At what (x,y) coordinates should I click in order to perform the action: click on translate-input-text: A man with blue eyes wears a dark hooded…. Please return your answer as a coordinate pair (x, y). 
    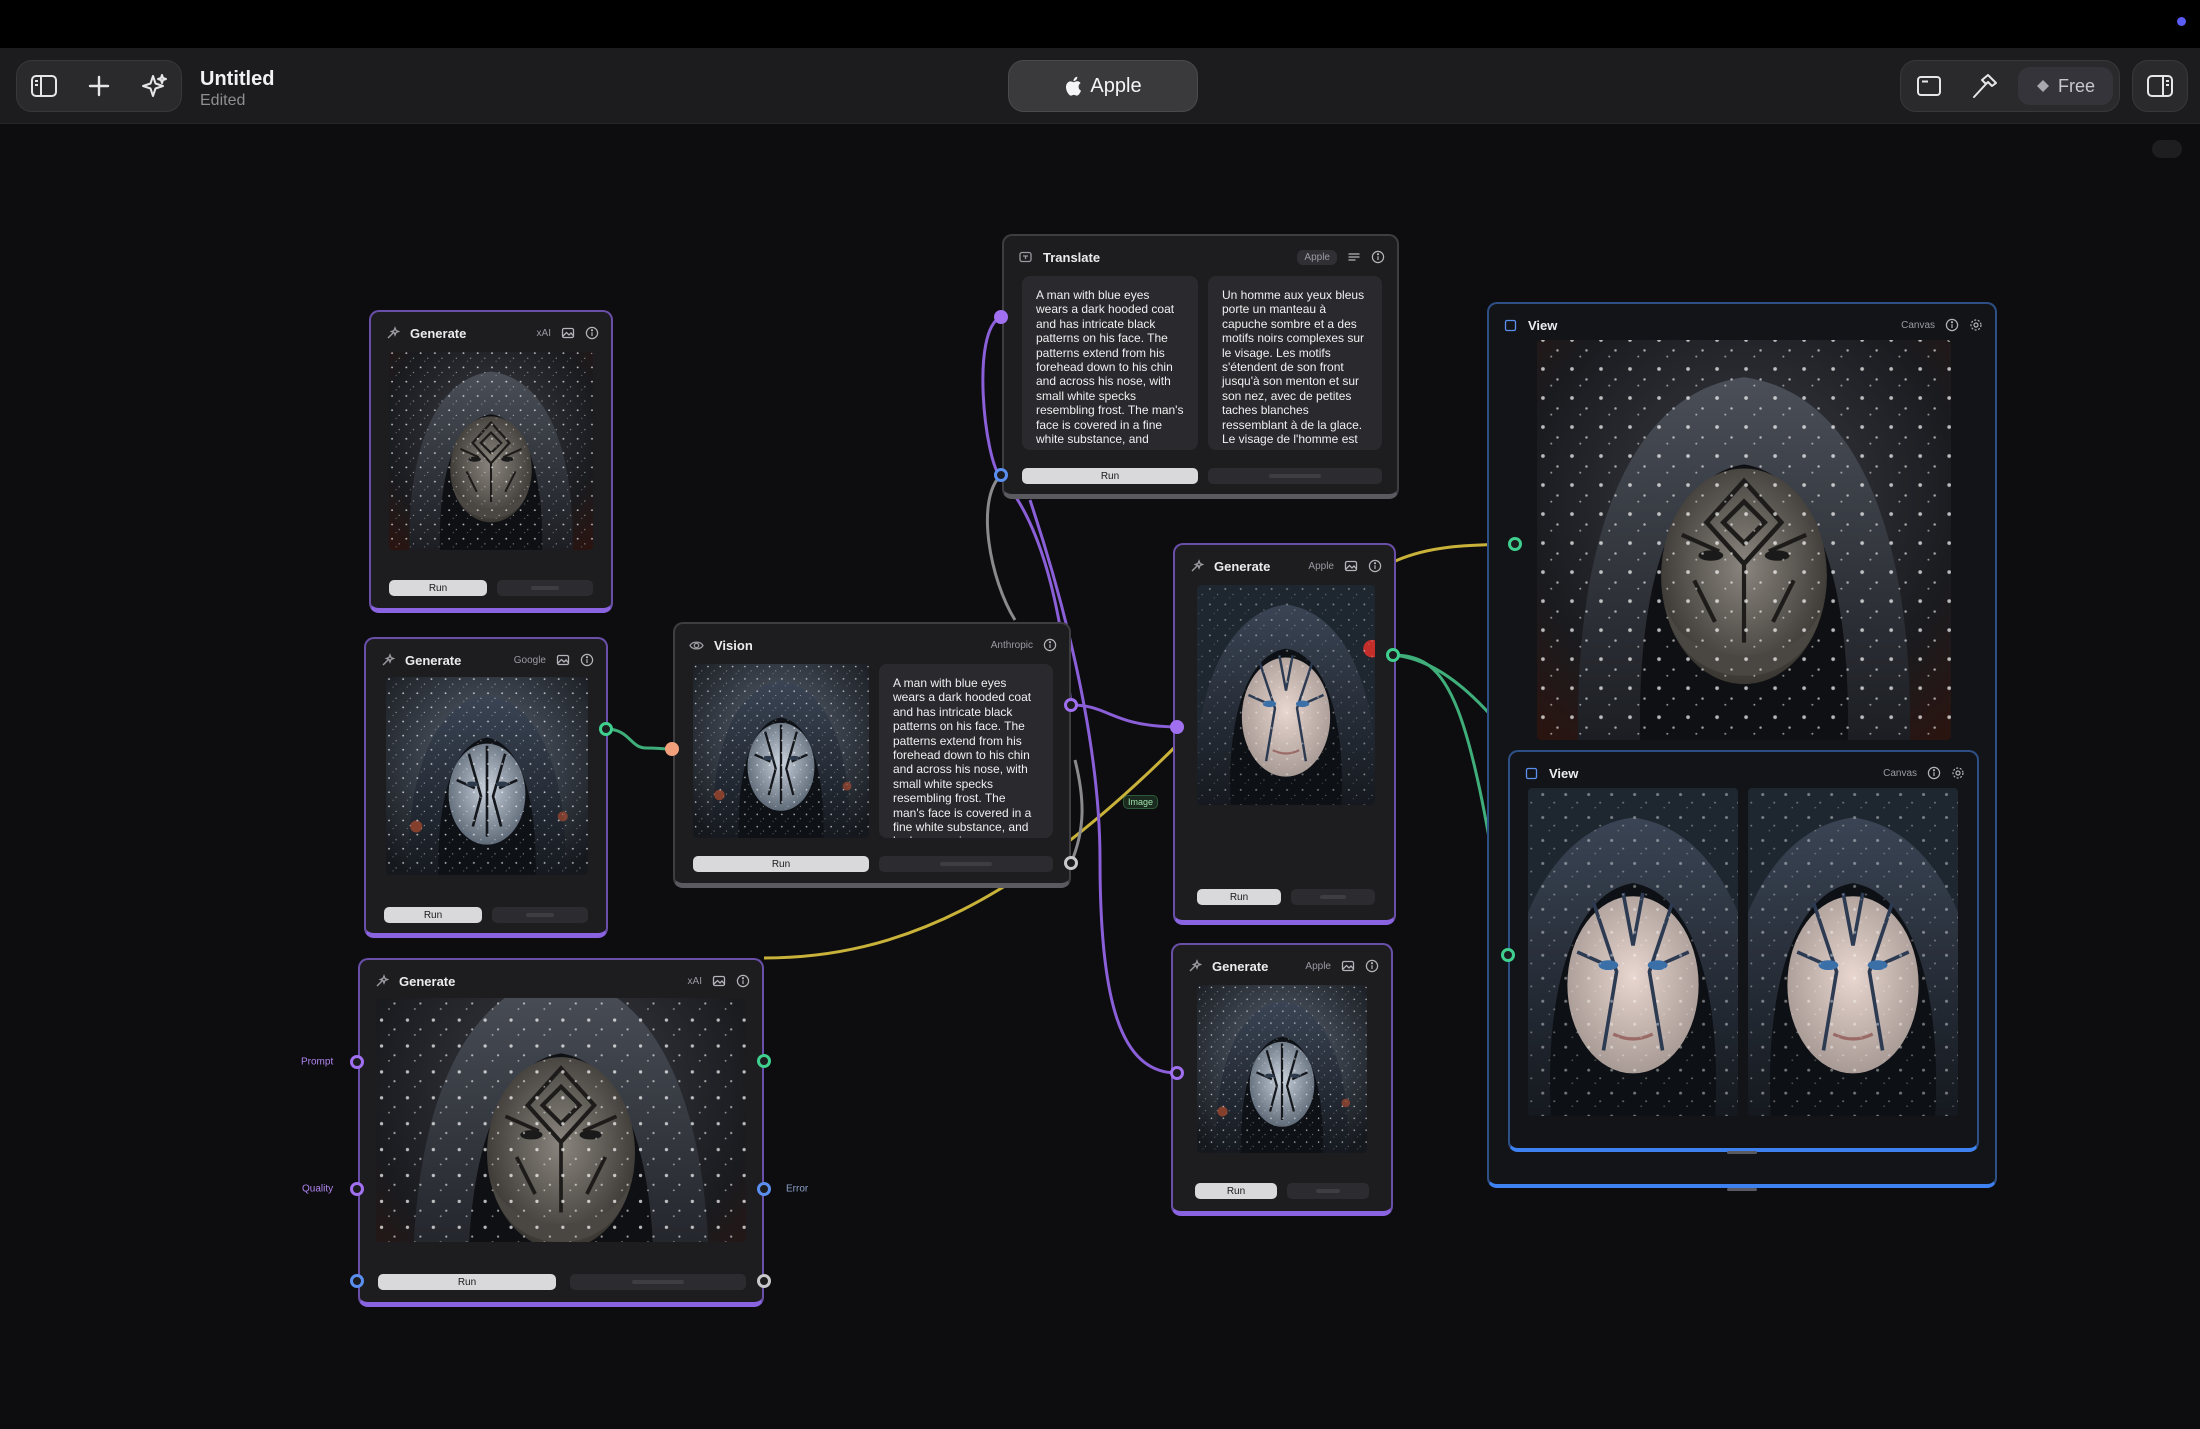
    Looking at the image, I should click on (1110, 363).